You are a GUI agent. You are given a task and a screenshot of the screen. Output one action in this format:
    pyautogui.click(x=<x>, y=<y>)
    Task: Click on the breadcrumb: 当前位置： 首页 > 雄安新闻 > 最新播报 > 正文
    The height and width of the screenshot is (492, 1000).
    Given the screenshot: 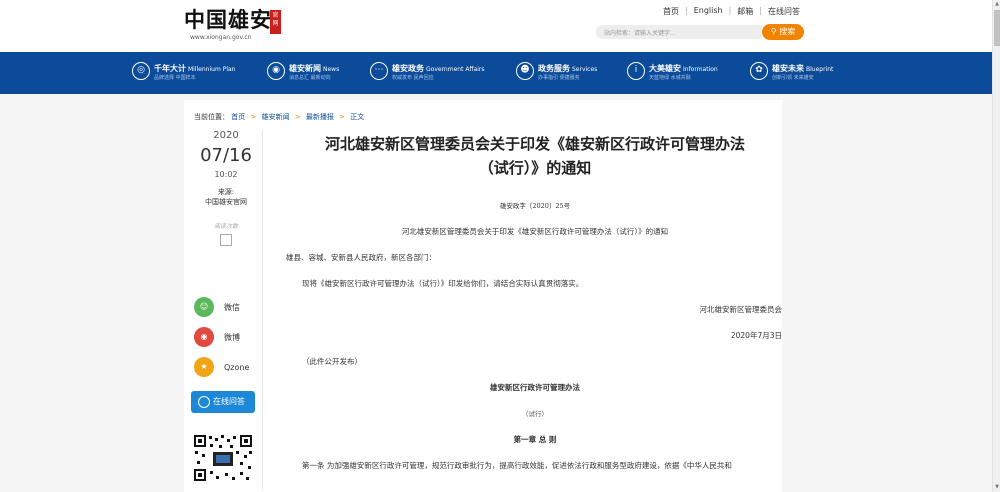 What is the action you would take?
    pyautogui.click(x=279, y=117)
    